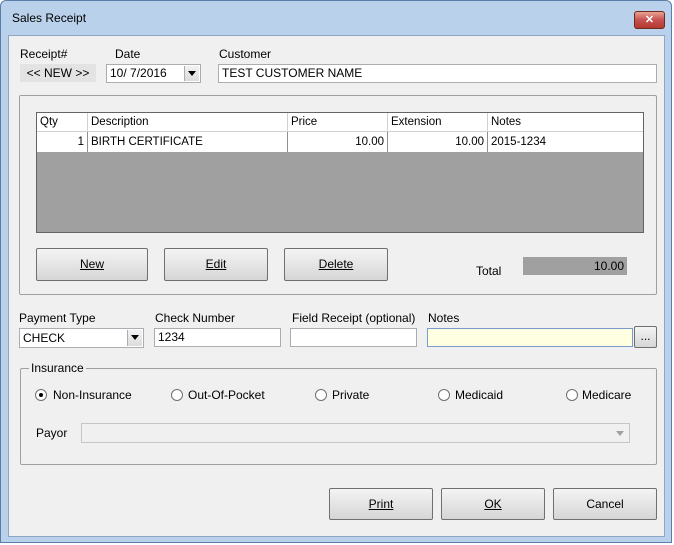 The width and height of the screenshot is (674, 545). Describe the element at coordinates (58, 73) in the screenshot. I see `receipt-number-field: << NEW >>` at that location.